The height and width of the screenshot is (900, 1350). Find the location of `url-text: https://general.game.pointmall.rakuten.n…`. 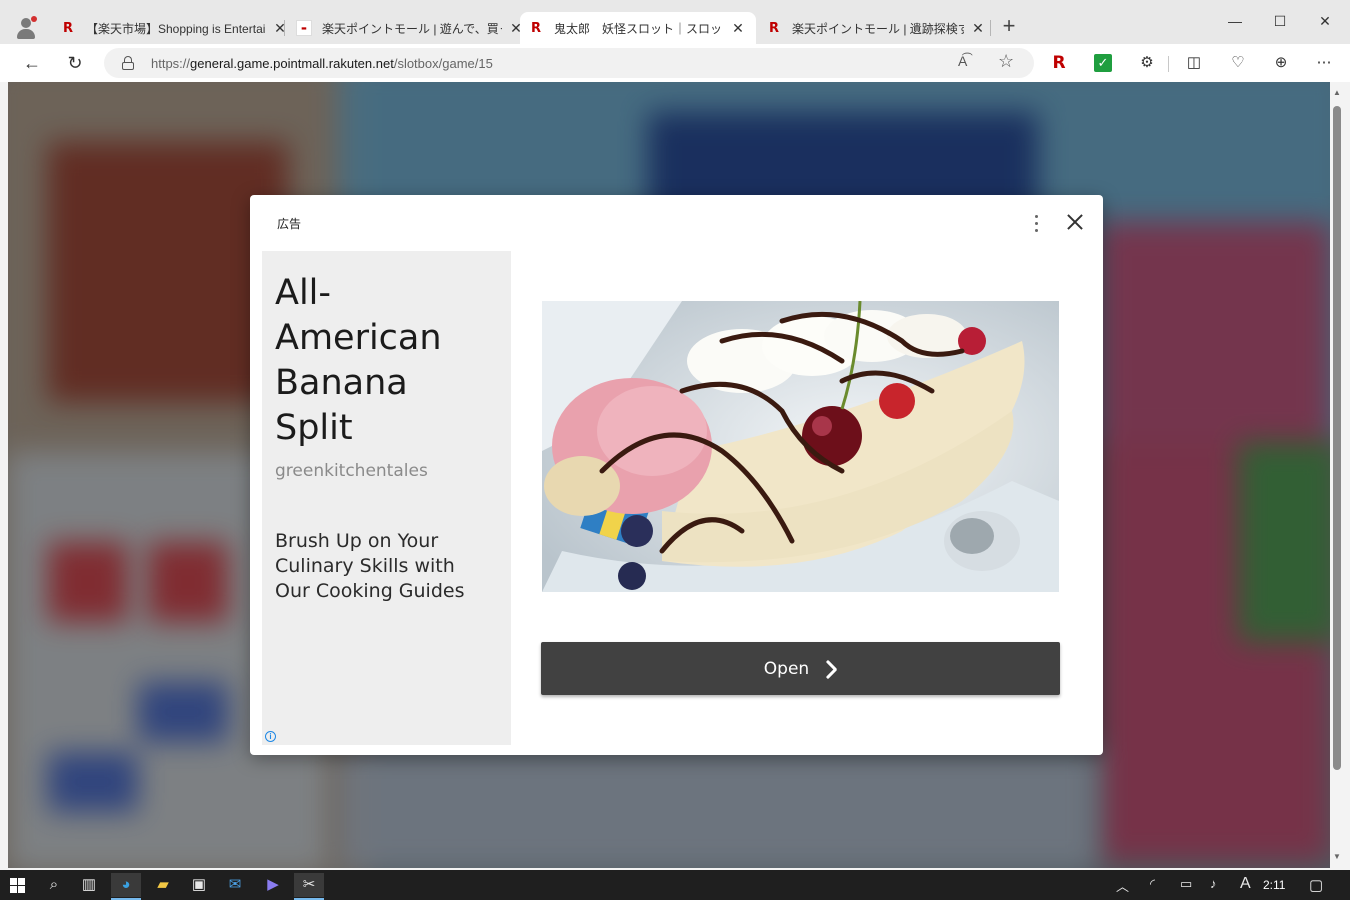

url-text: https://general.game.pointmall.rakuten.n… is located at coordinates (322, 63).